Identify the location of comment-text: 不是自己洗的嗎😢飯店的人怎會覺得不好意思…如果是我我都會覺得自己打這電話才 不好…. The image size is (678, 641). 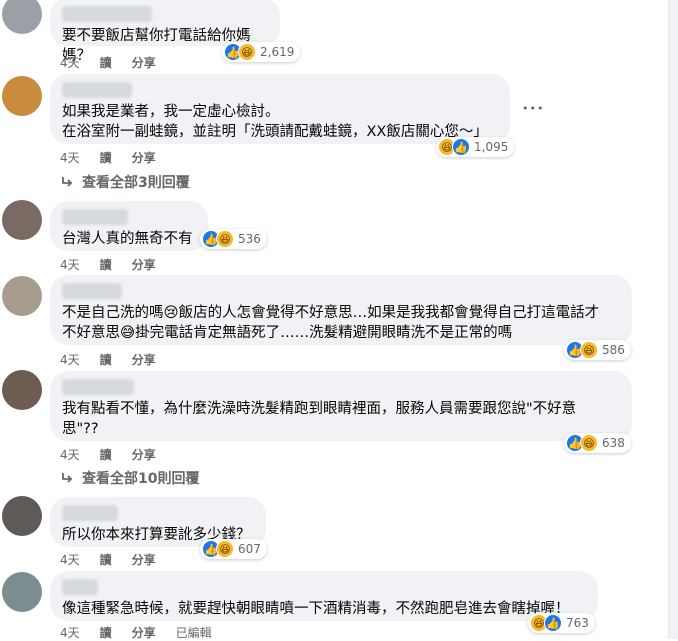
(331, 323).